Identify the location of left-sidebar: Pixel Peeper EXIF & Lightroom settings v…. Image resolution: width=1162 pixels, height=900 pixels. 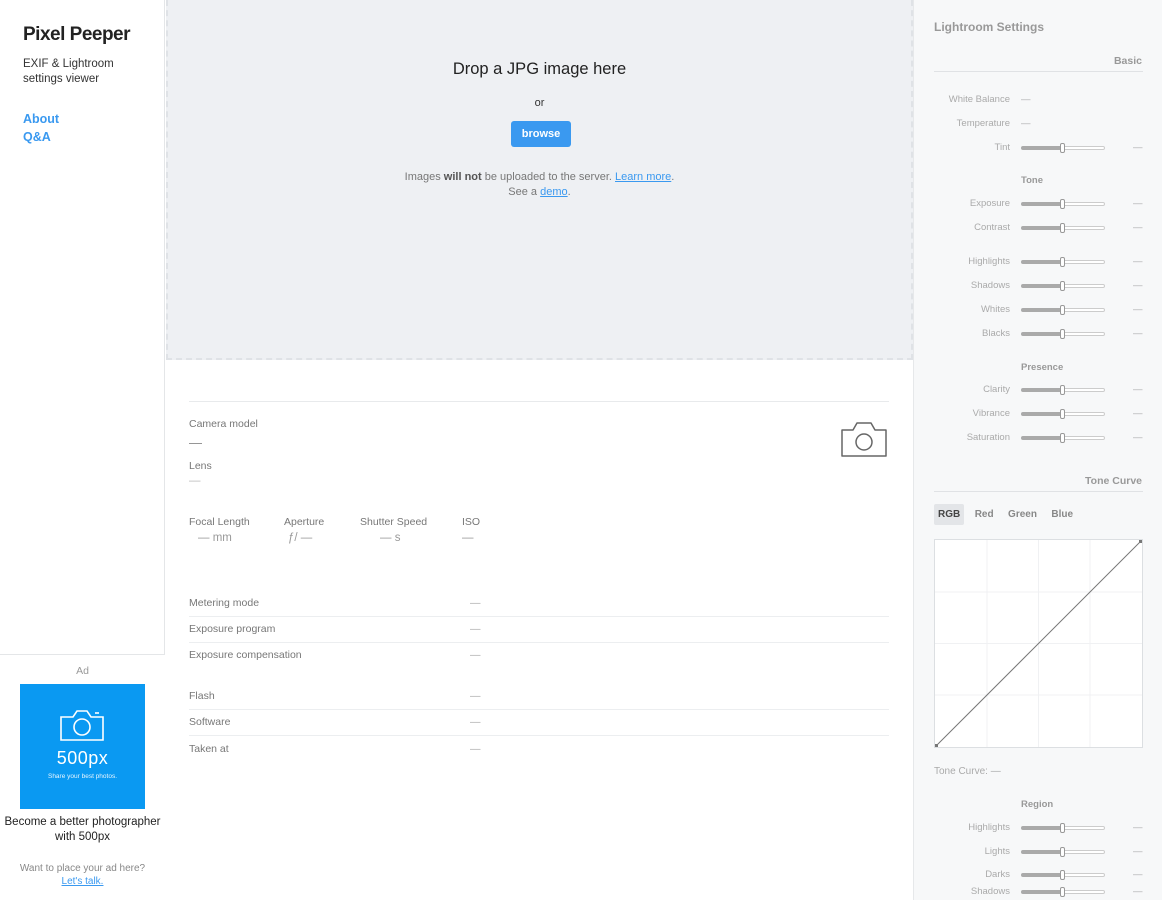
(82, 450).